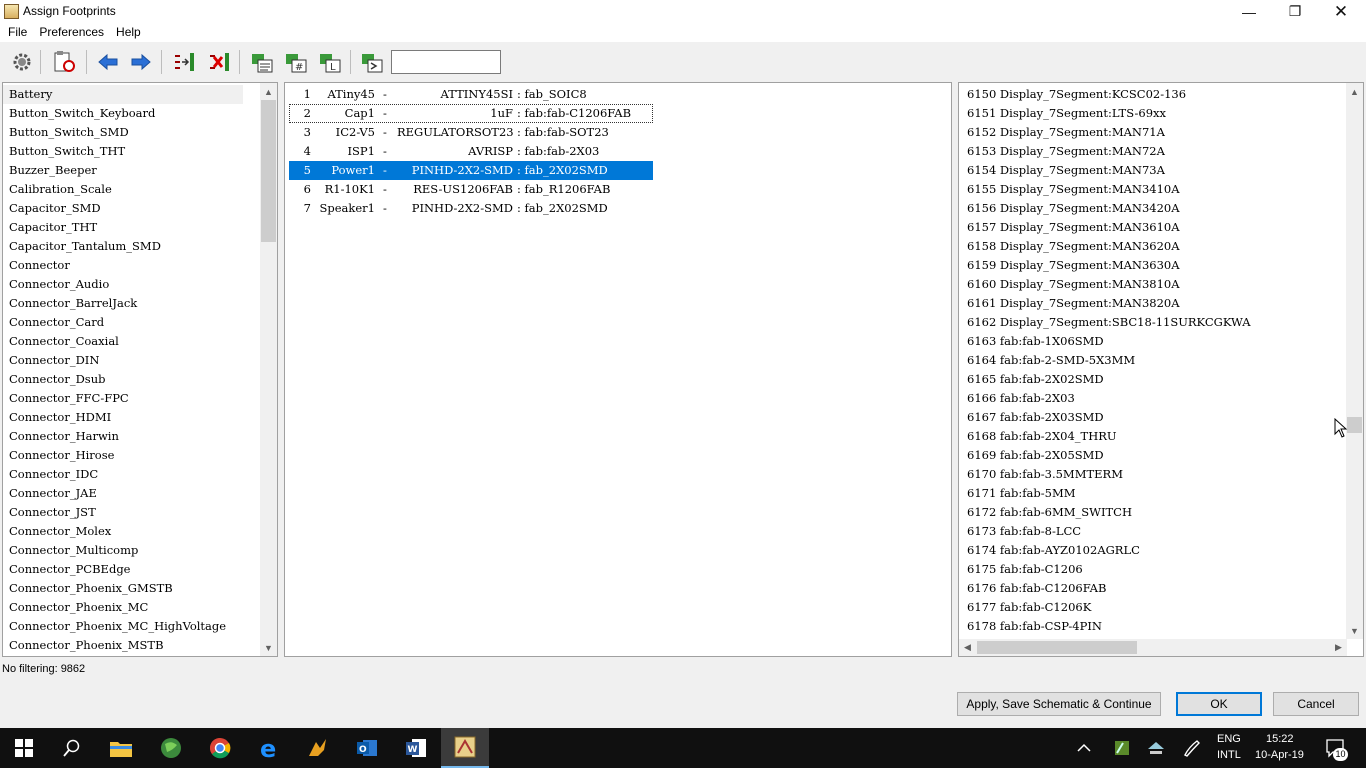 The height and width of the screenshot is (768, 1366). I want to click on library-list-item: Connector_JAE, so click(132, 493).